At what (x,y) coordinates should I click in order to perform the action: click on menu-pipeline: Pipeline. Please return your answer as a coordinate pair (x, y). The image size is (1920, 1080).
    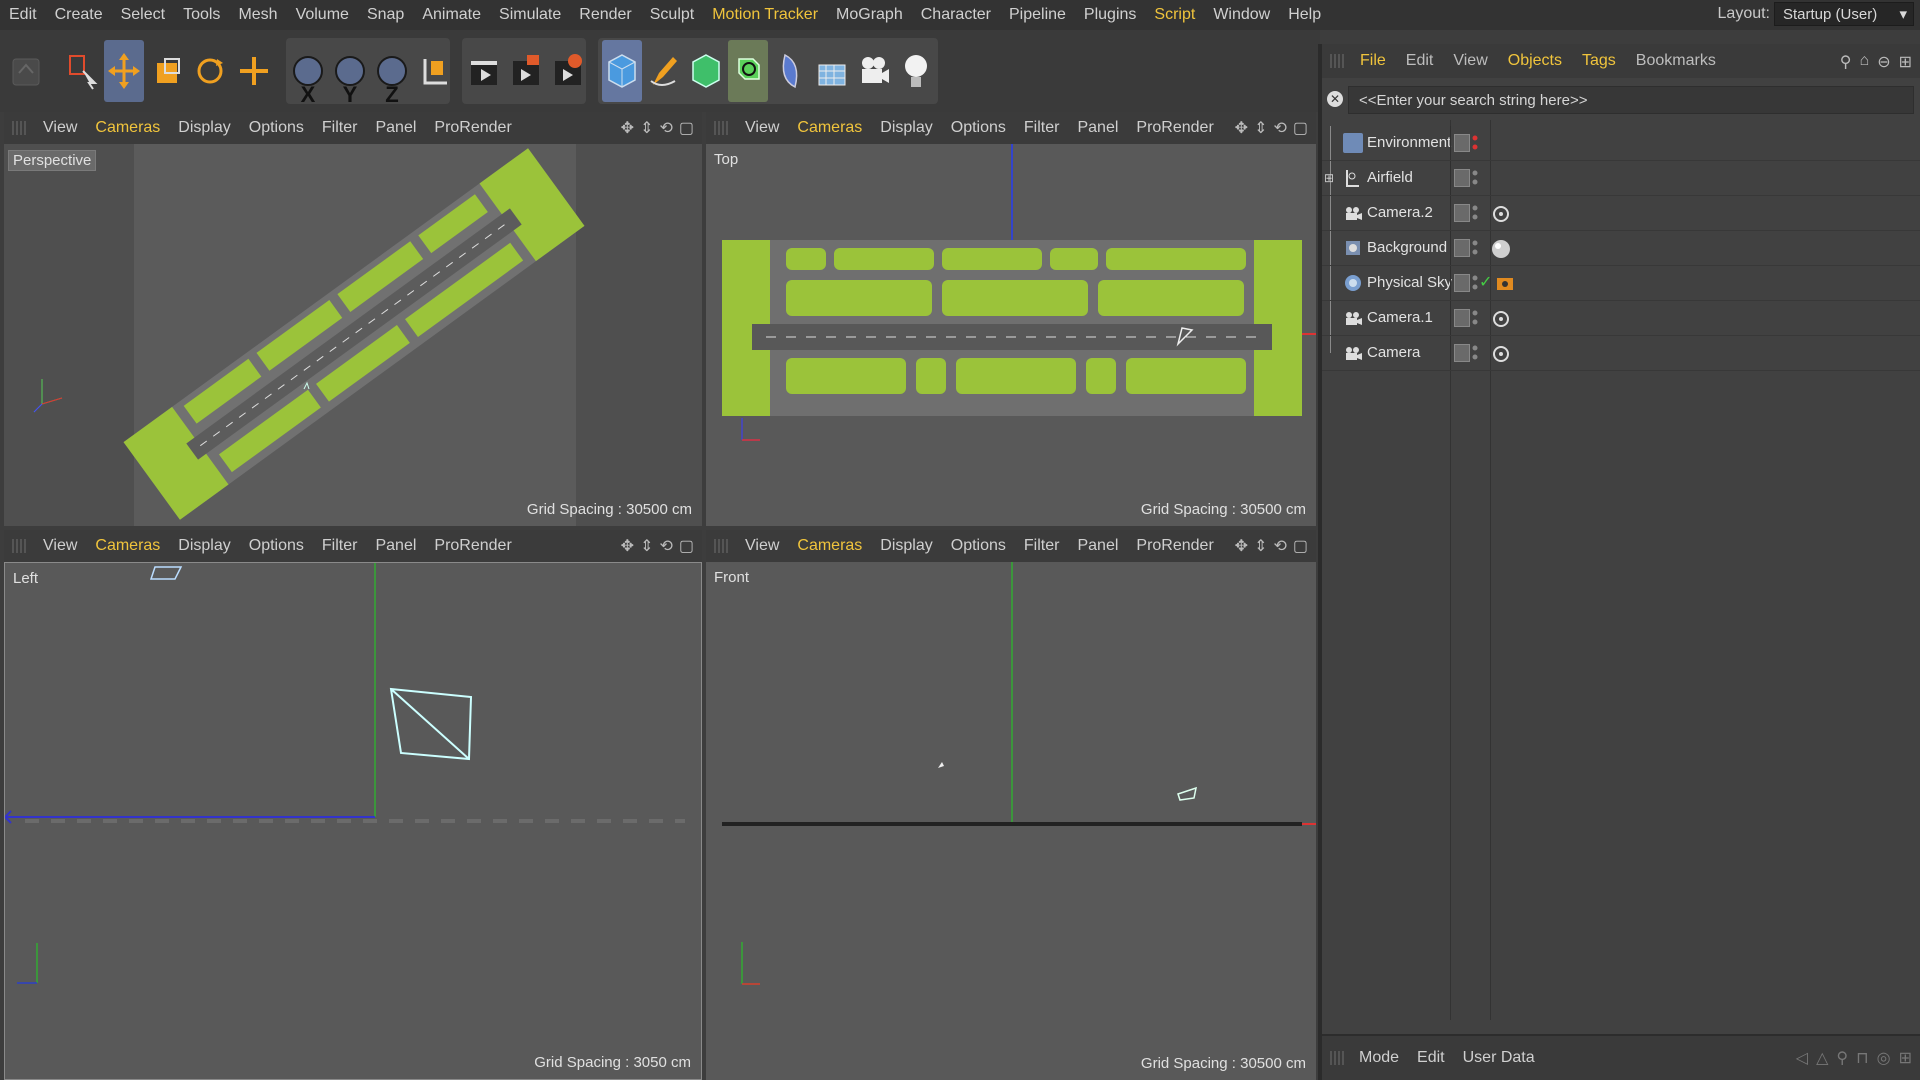
    Looking at the image, I should click on (1037, 15).